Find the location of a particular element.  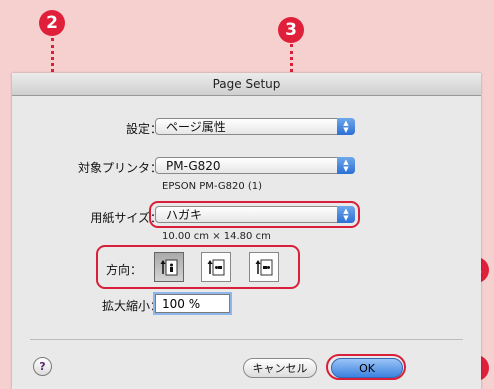

dialog-title: Page Setup is located at coordinates (246, 84).